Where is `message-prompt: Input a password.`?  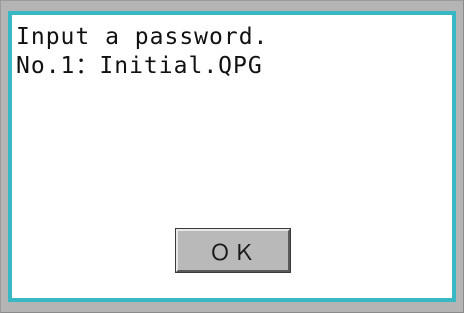 message-prompt: Input a password. is located at coordinates (142, 37).